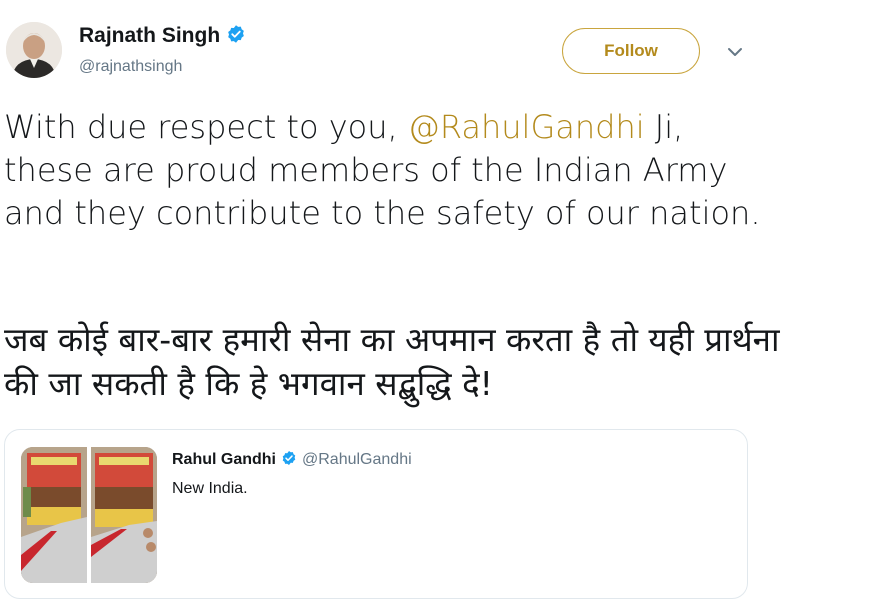 Image resolution: width=875 pixels, height=599 pixels. I want to click on author-name: Rajnath Singh, so click(149, 36).